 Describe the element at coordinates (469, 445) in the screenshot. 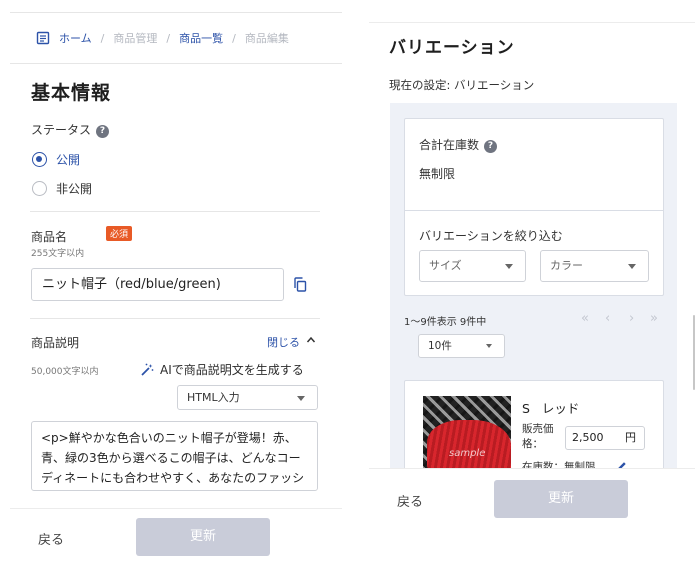

I see `knit-hat-image` at that location.